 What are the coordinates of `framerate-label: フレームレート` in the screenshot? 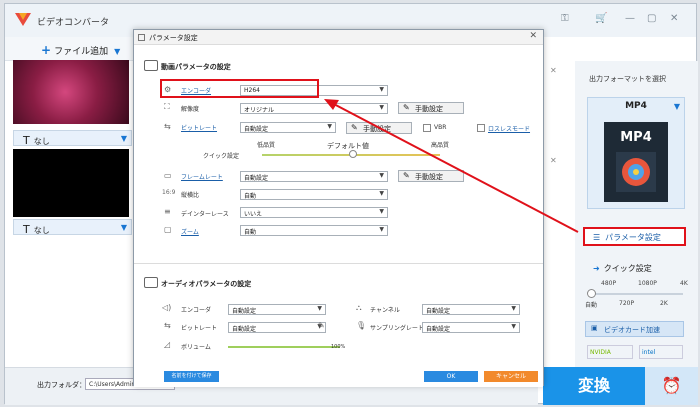 It's located at (202, 177).